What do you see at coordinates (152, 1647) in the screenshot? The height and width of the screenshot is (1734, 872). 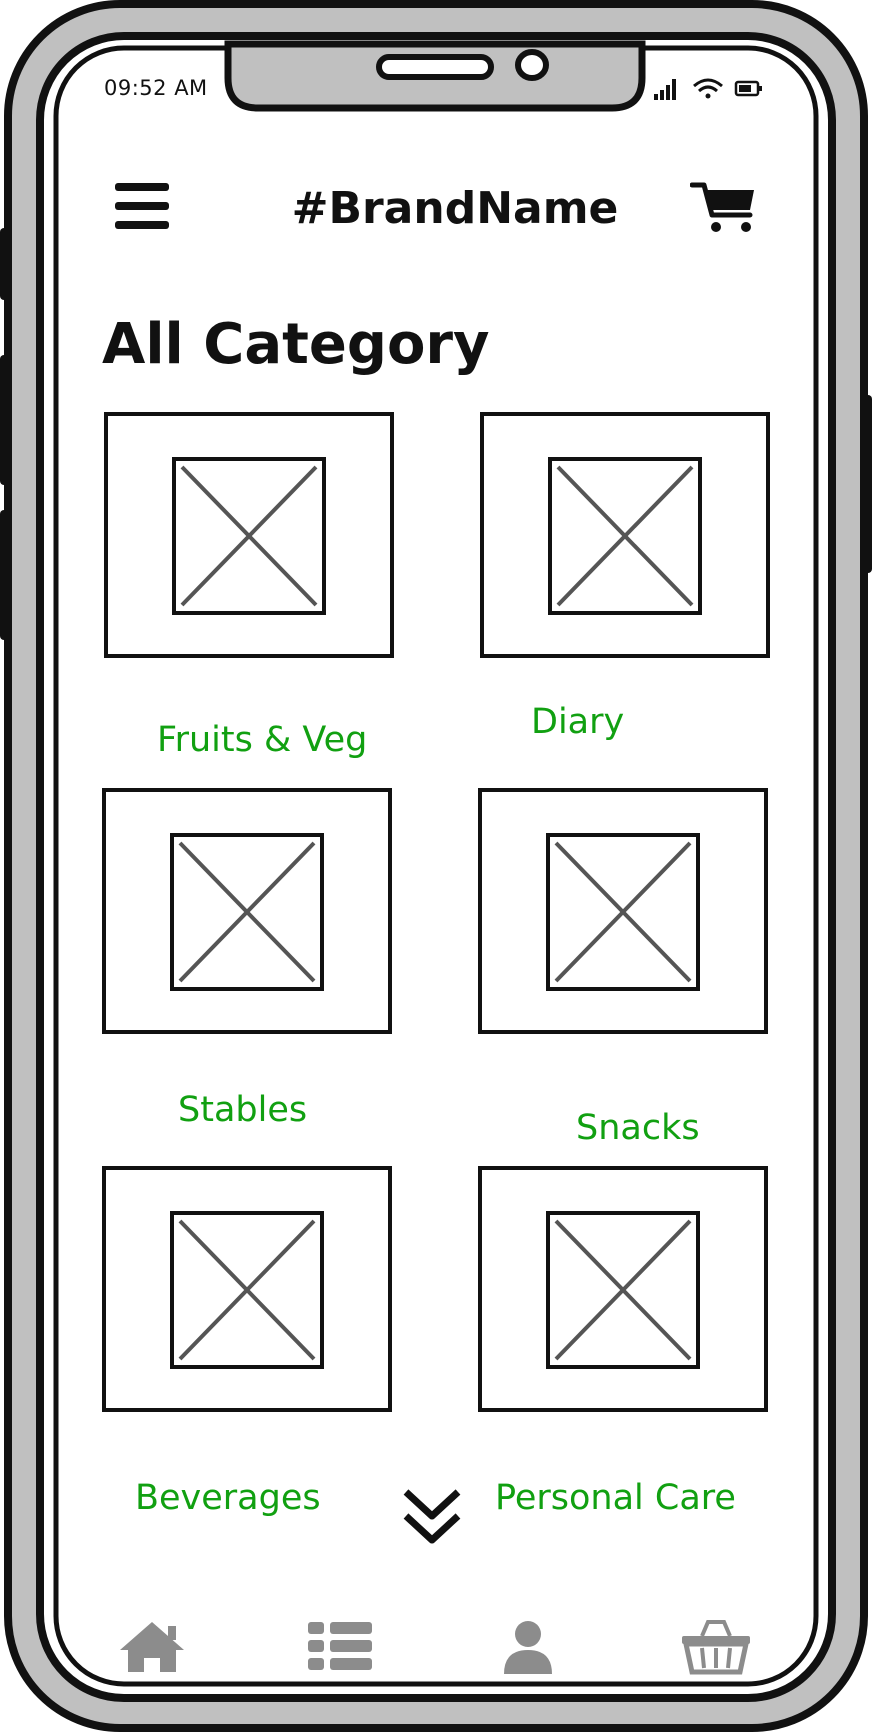 I see `home-icon` at bounding box center [152, 1647].